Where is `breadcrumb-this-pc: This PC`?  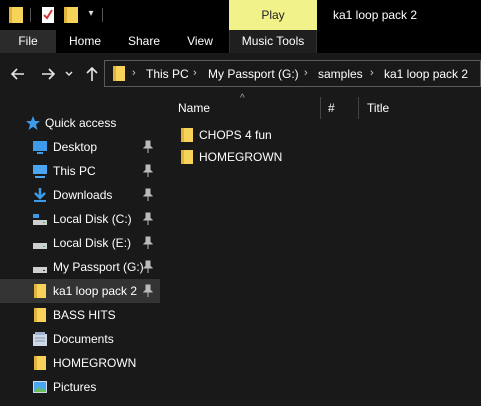
breadcrumb-this-pc: This PC is located at coordinates (167, 74).